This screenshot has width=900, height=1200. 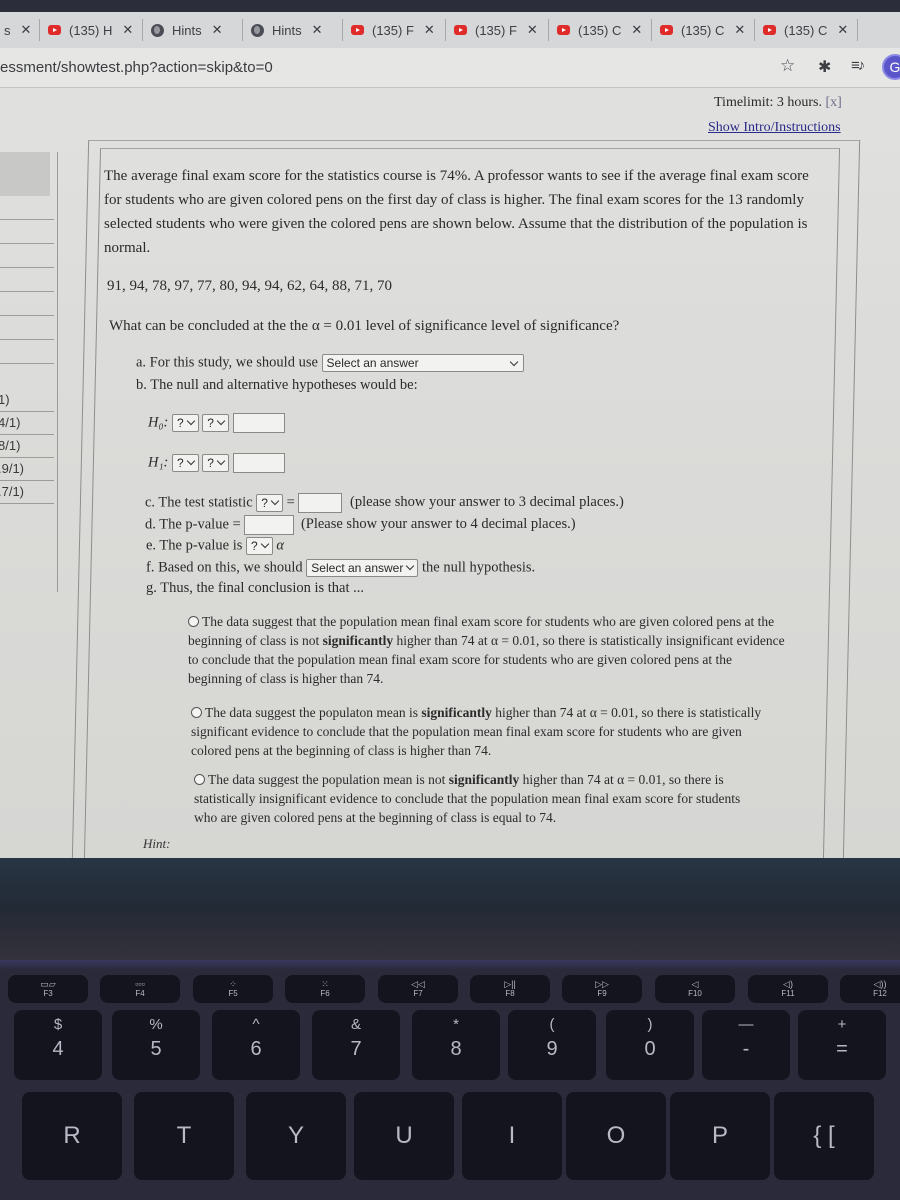 I want to click on sidebar-item: .7/1), so click(x=27, y=492).